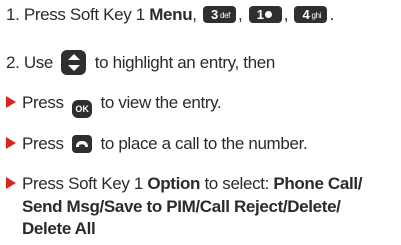 The image size is (401, 245). What do you see at coordinates (82, 109) in the screenshot?
I see `ok-key-icon: OK` at bounding box center [82, 109].